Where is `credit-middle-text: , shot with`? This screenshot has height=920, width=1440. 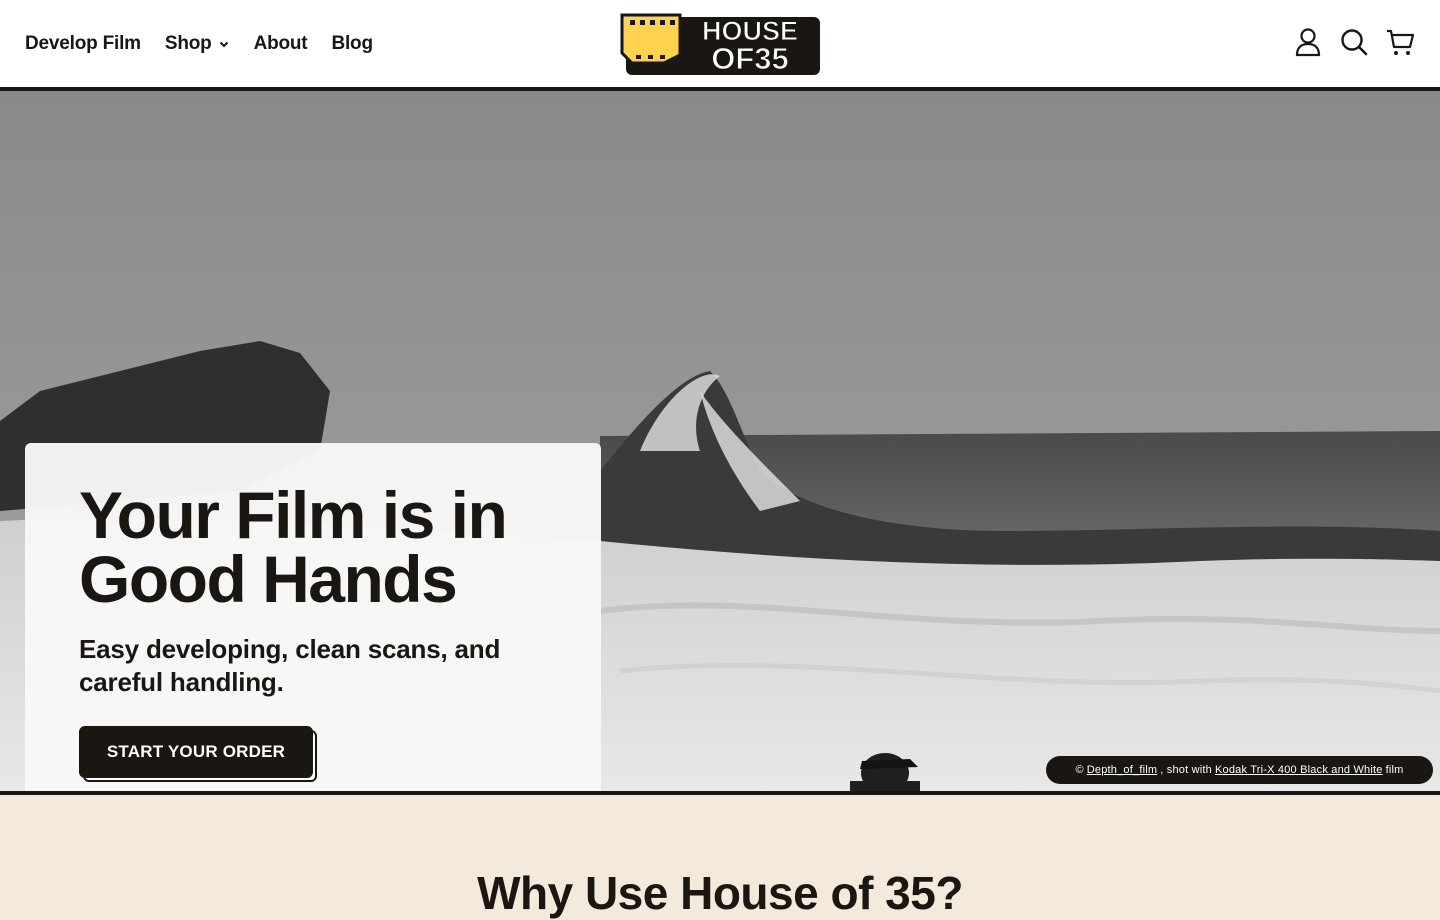 credit-middle-text: , shot with is located at coordinates (1186, 770).